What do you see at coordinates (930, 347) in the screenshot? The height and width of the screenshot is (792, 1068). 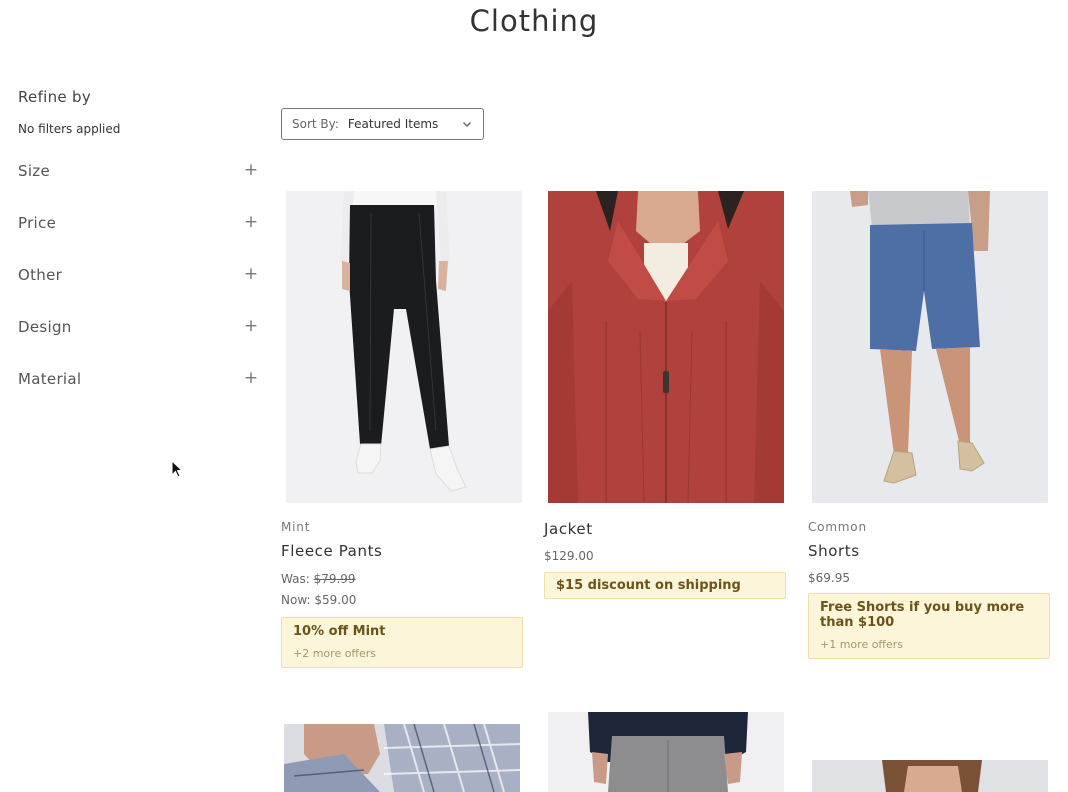 I see `product-image-shorts` at bounding box center [930, 347].